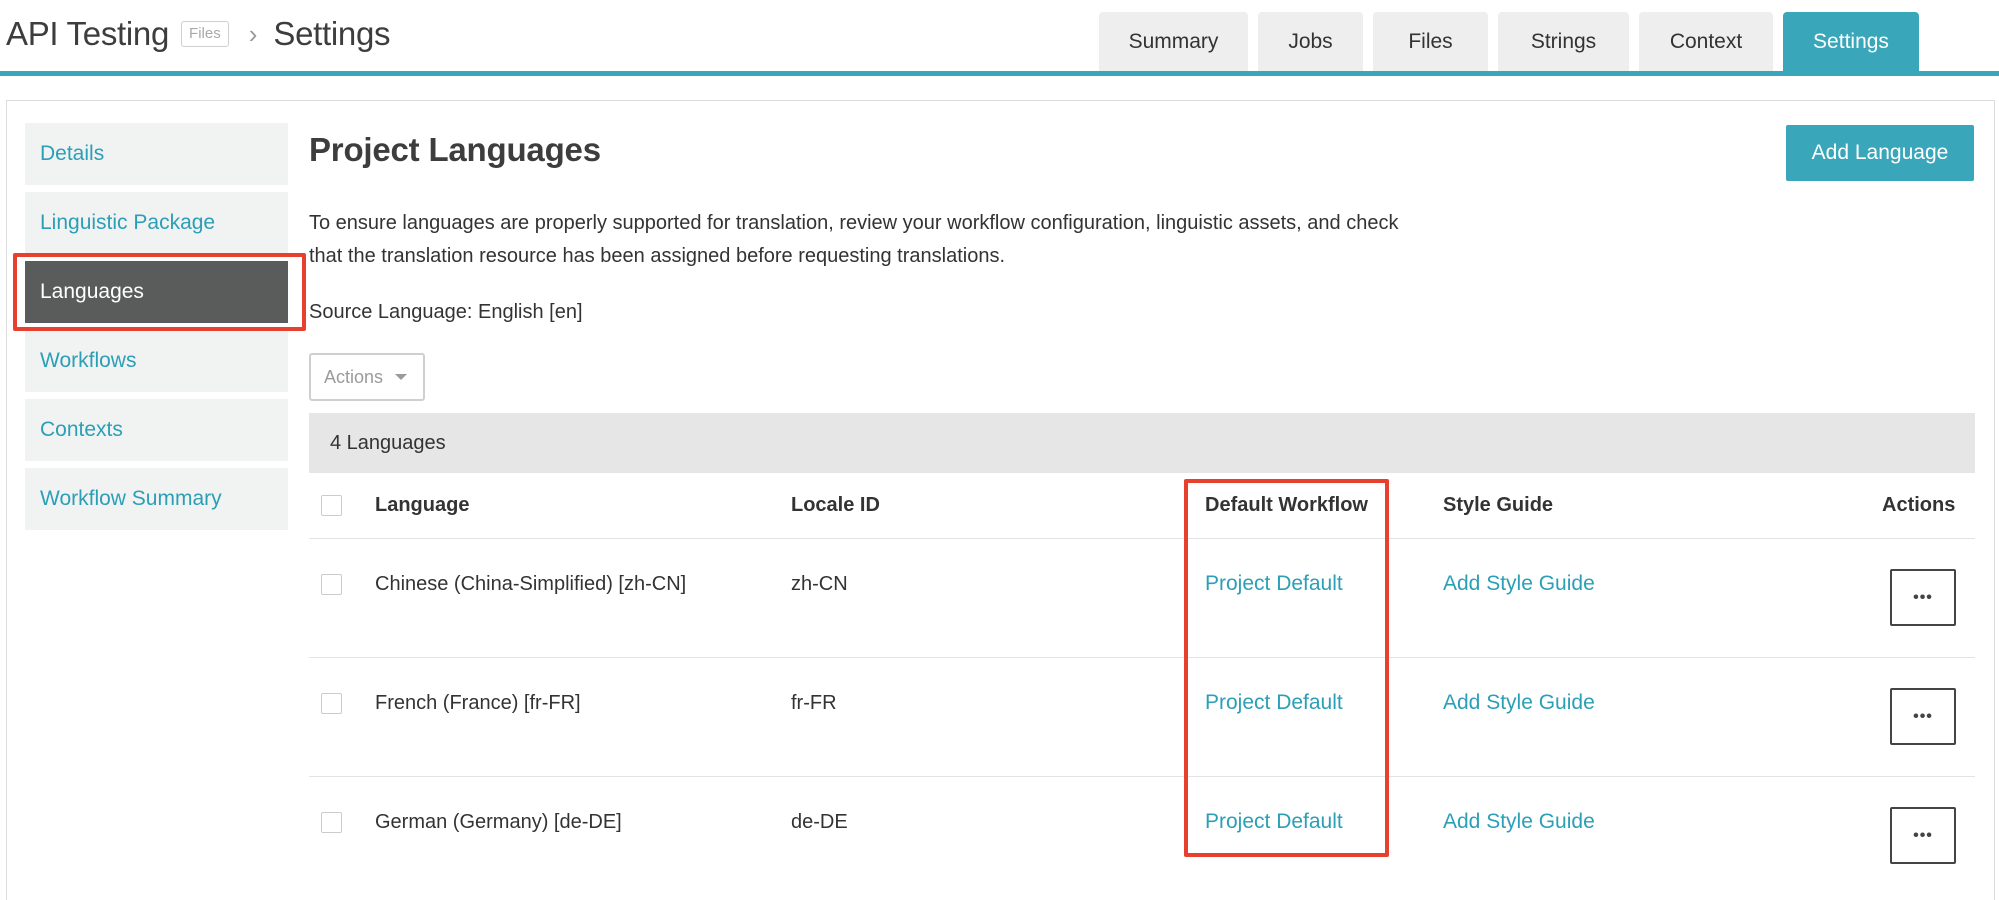 The width and height of the screenshot is (1999, 900). I want to click on tab-settings: Settings, so click(1851, 41).